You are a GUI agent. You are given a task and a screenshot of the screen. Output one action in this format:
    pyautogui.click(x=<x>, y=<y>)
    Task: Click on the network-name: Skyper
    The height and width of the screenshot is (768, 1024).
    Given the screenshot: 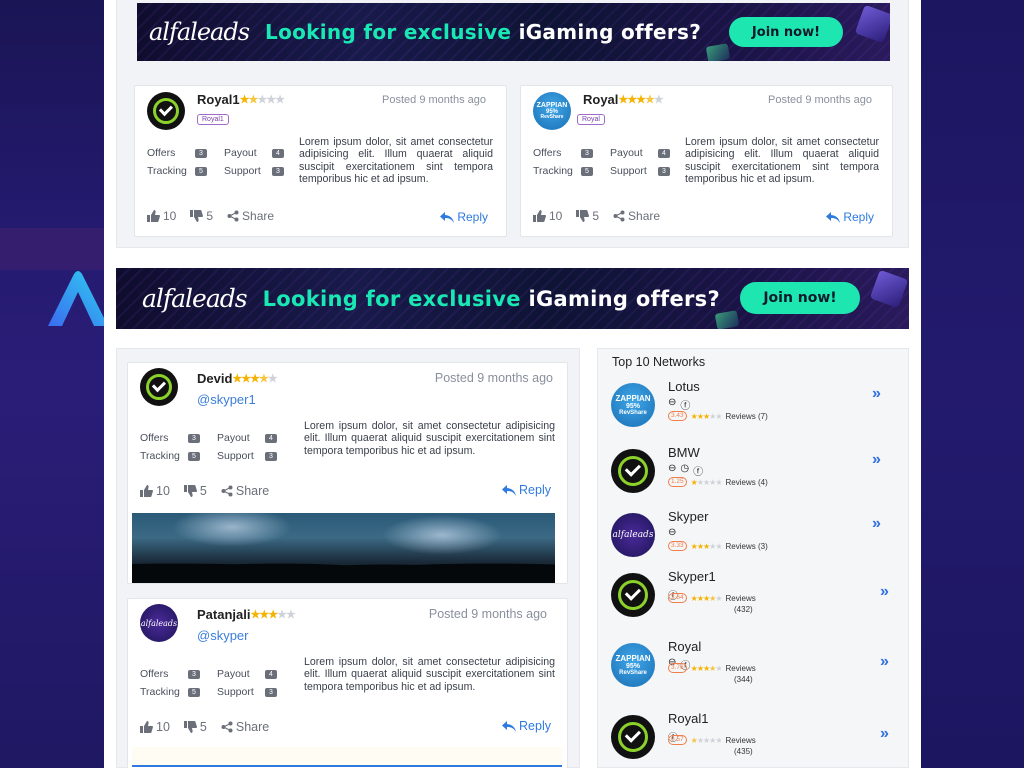 What is the action you would take?
    pyautogui.click(x=688, y=516)
    